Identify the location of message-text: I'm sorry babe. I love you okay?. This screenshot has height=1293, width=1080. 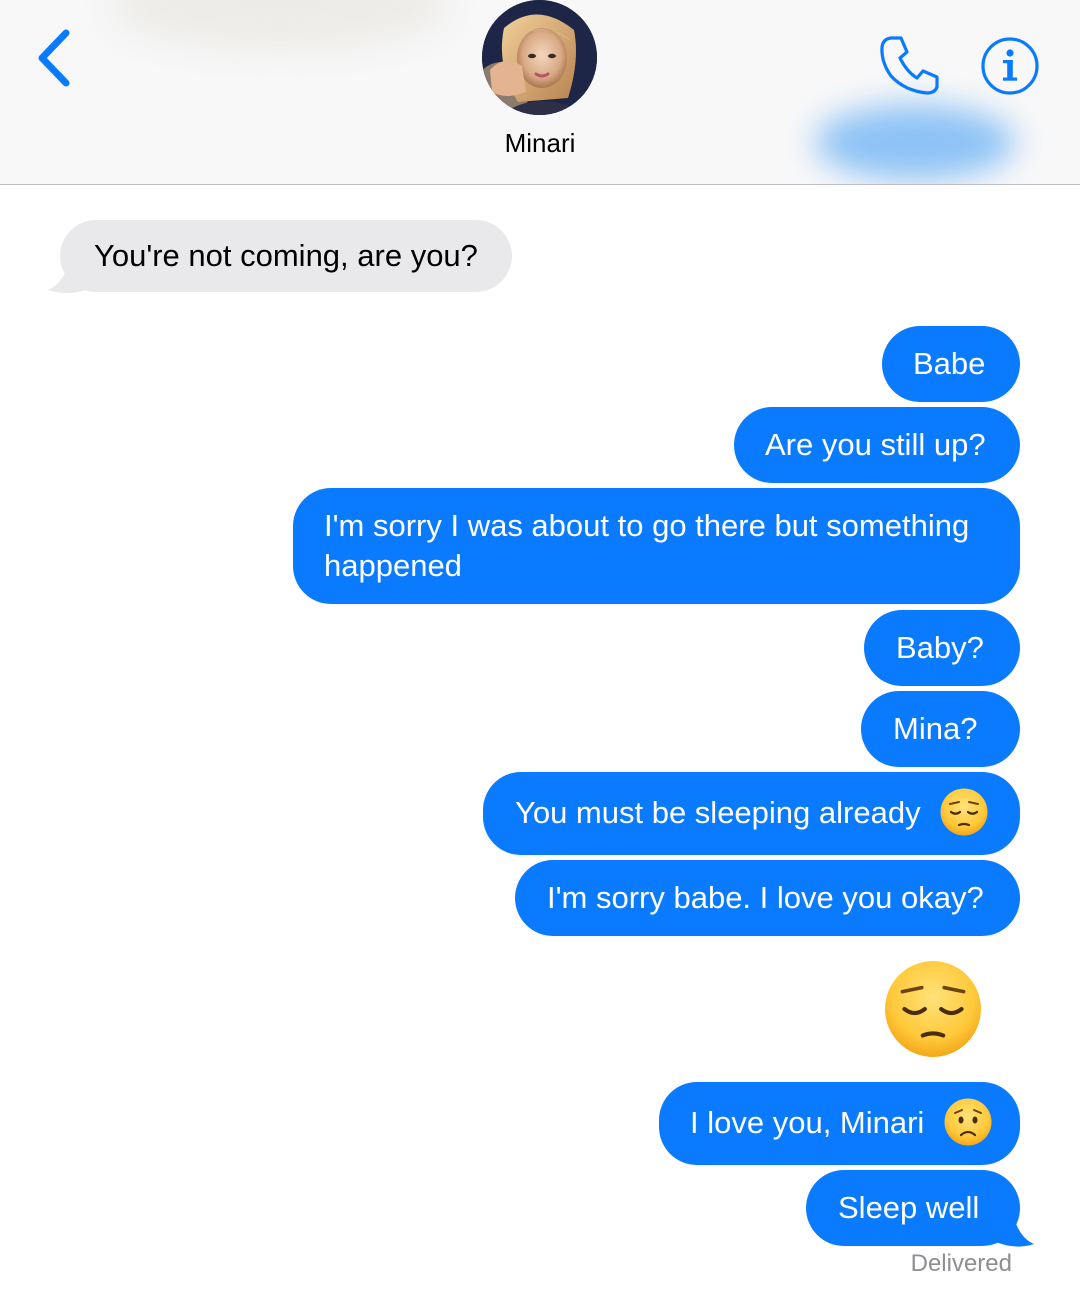
(765, 897).